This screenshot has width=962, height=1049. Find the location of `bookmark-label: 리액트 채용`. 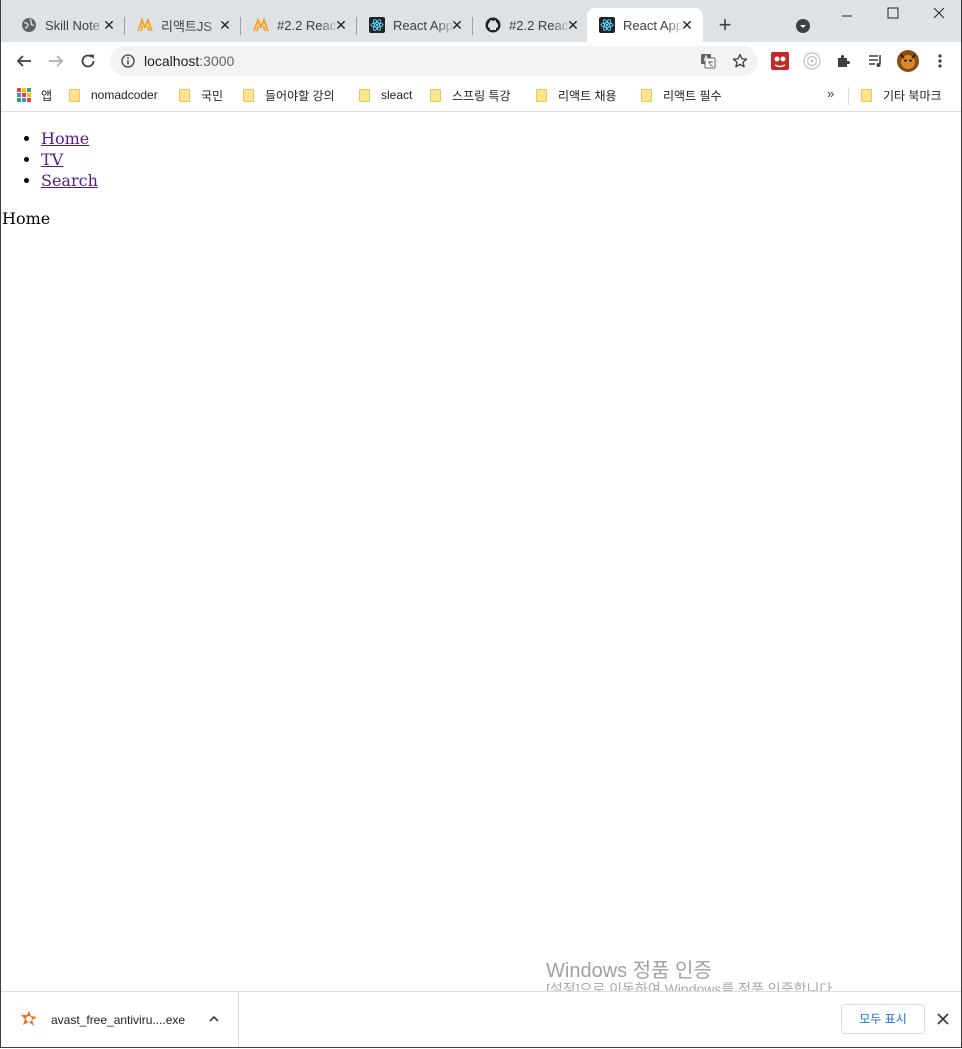

bookmark-label: 리액트 채용 is located at coordinates (587, 95).